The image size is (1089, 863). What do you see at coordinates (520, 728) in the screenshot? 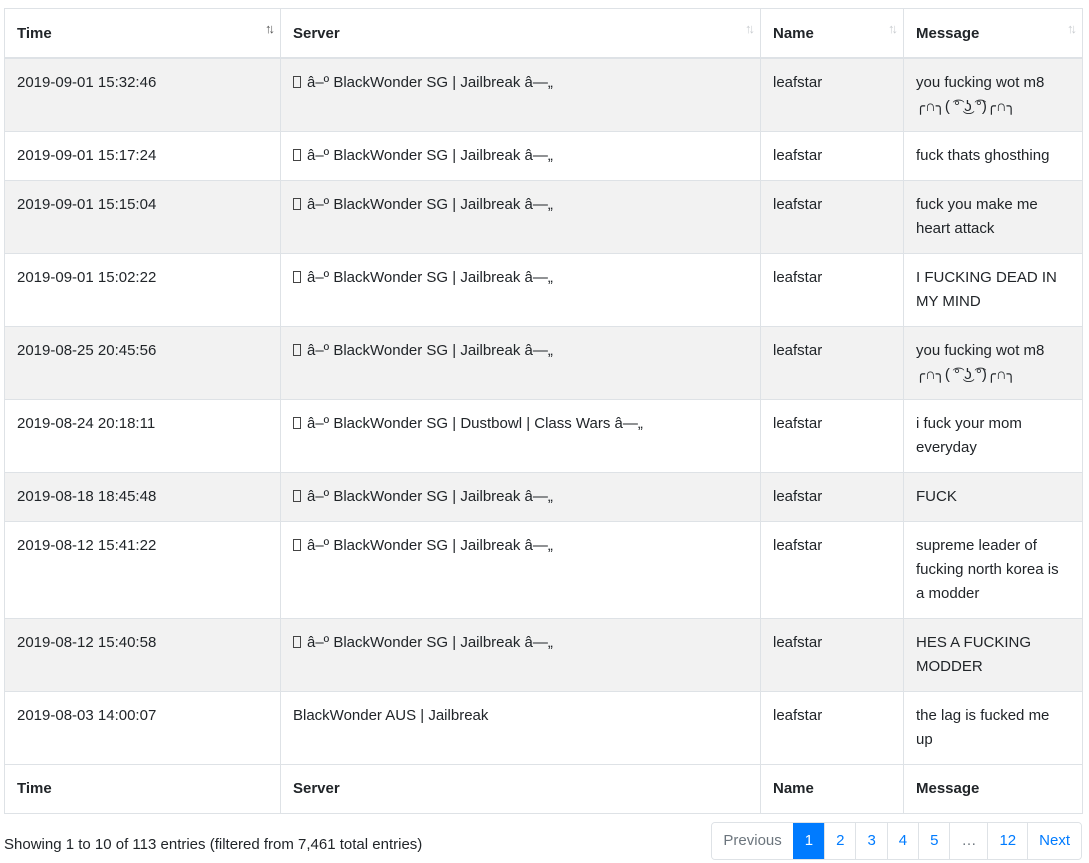
I see `cell-server: BlackWonder AUS | Jailbreak` at bounding box center [520, 728].